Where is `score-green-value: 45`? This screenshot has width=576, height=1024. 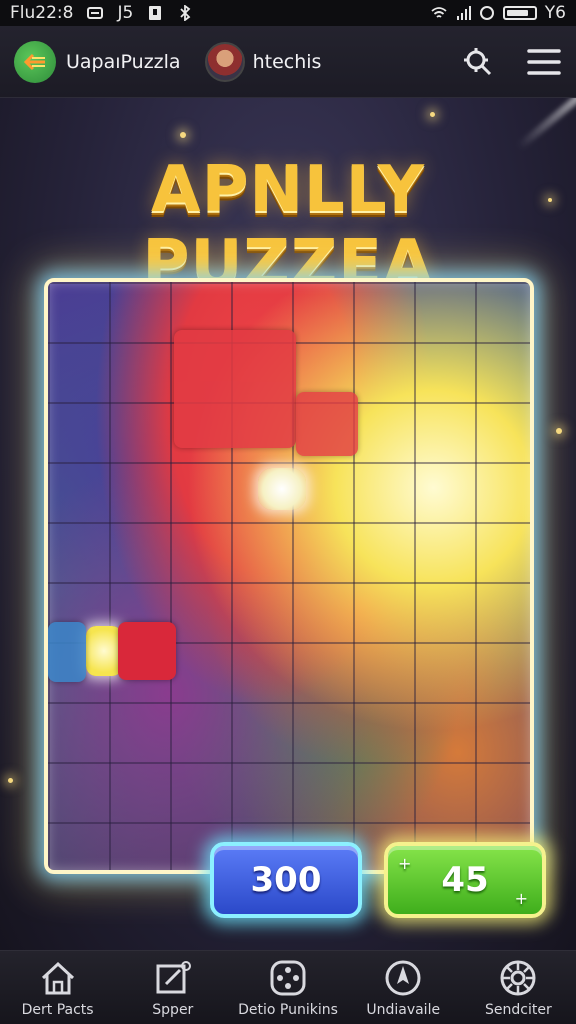
score-green-value: 45 is located at coordinates (465, 880).